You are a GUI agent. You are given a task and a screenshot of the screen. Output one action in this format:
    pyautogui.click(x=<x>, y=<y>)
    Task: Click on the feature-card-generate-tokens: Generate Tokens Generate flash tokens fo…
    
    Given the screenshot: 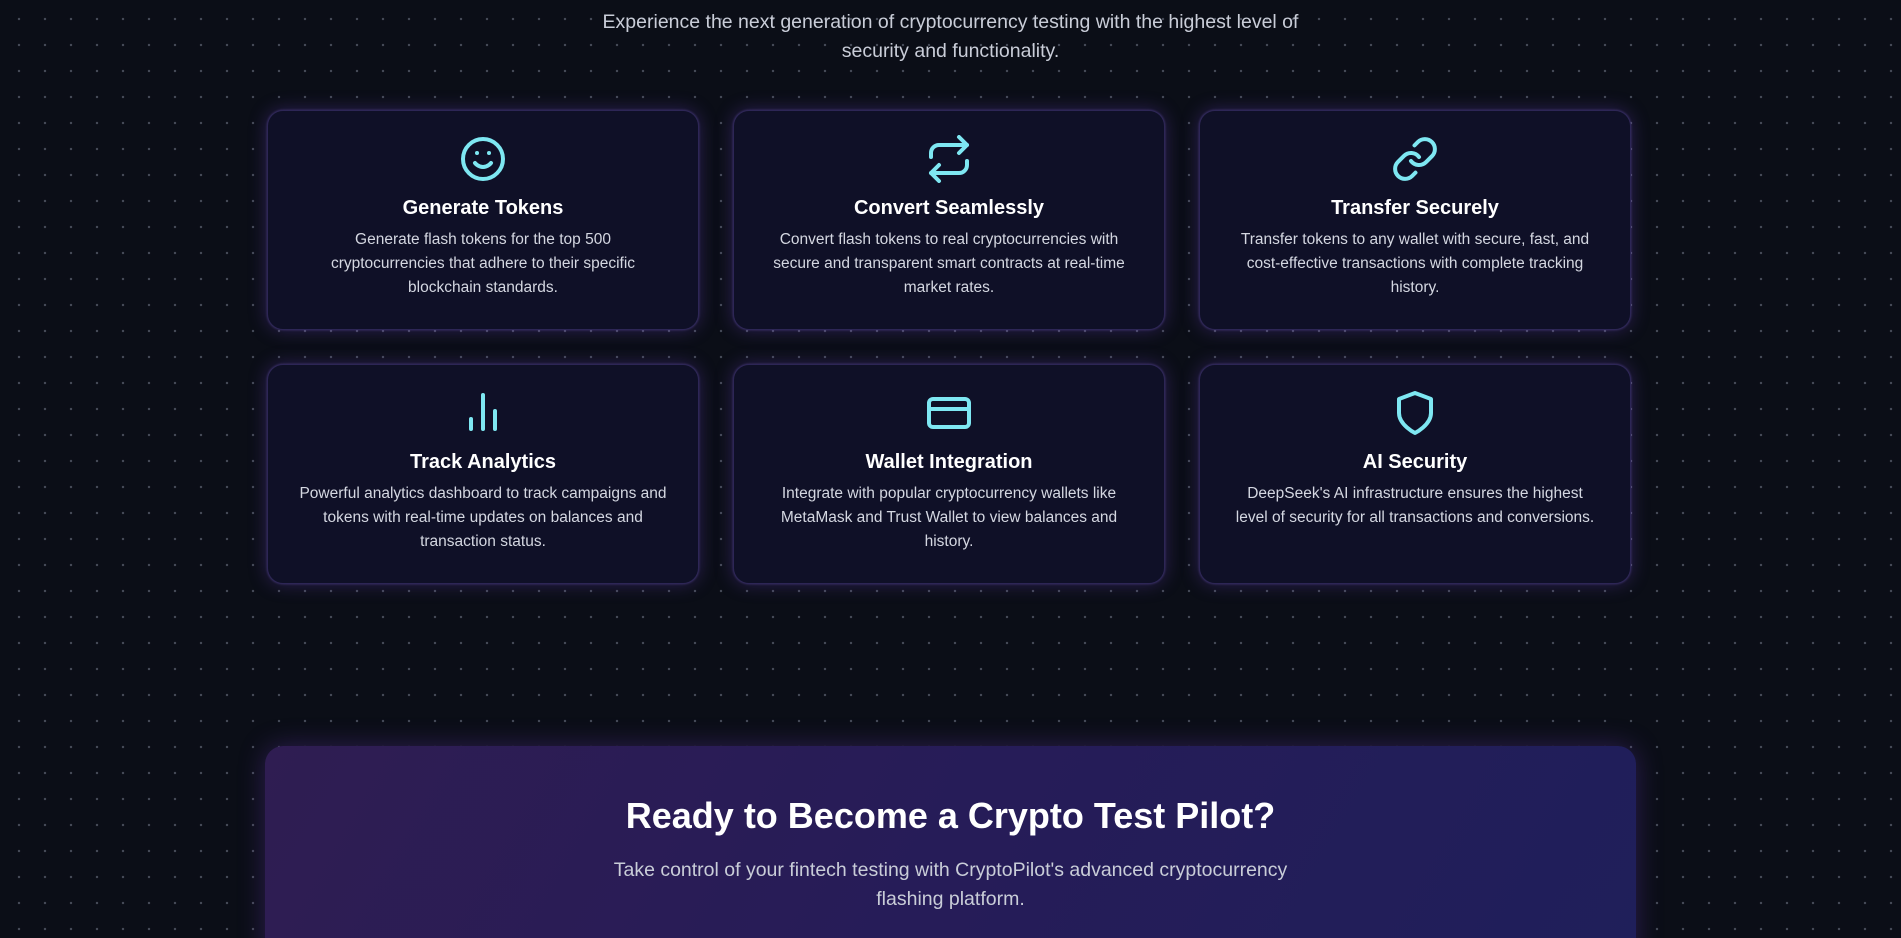 What is the action you would take?
    pyautogui.click(x=483, y=220)
    